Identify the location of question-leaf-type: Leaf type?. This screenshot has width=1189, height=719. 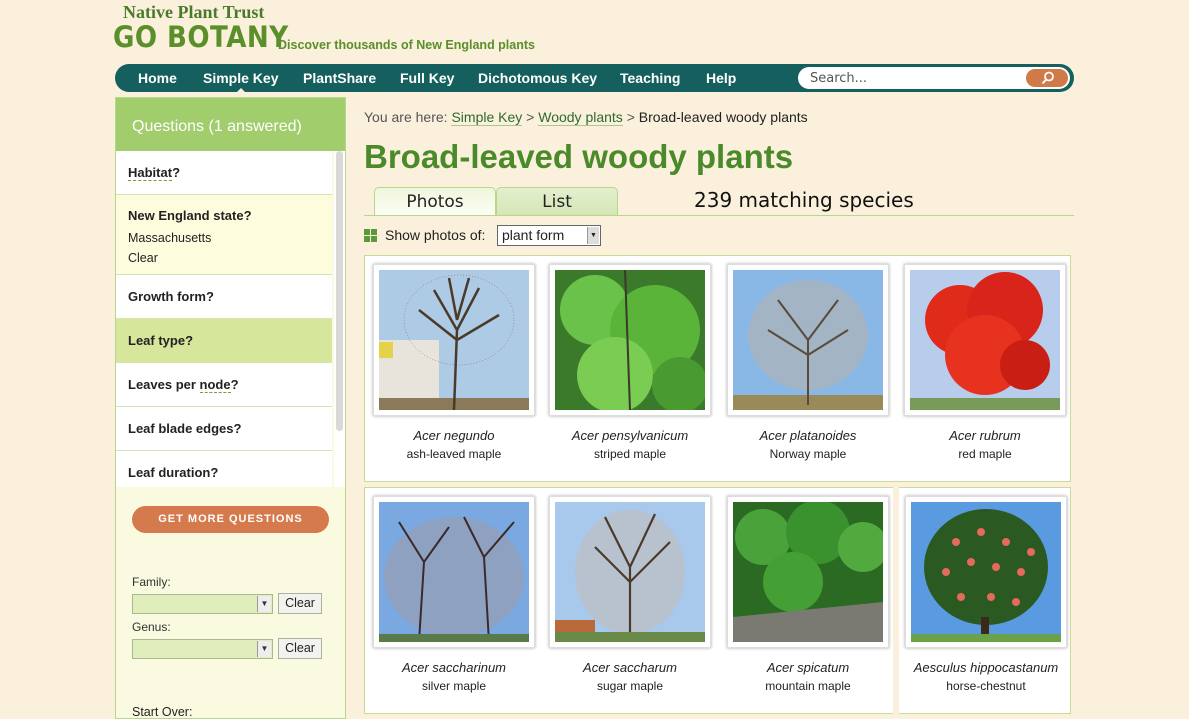
(224, 341).